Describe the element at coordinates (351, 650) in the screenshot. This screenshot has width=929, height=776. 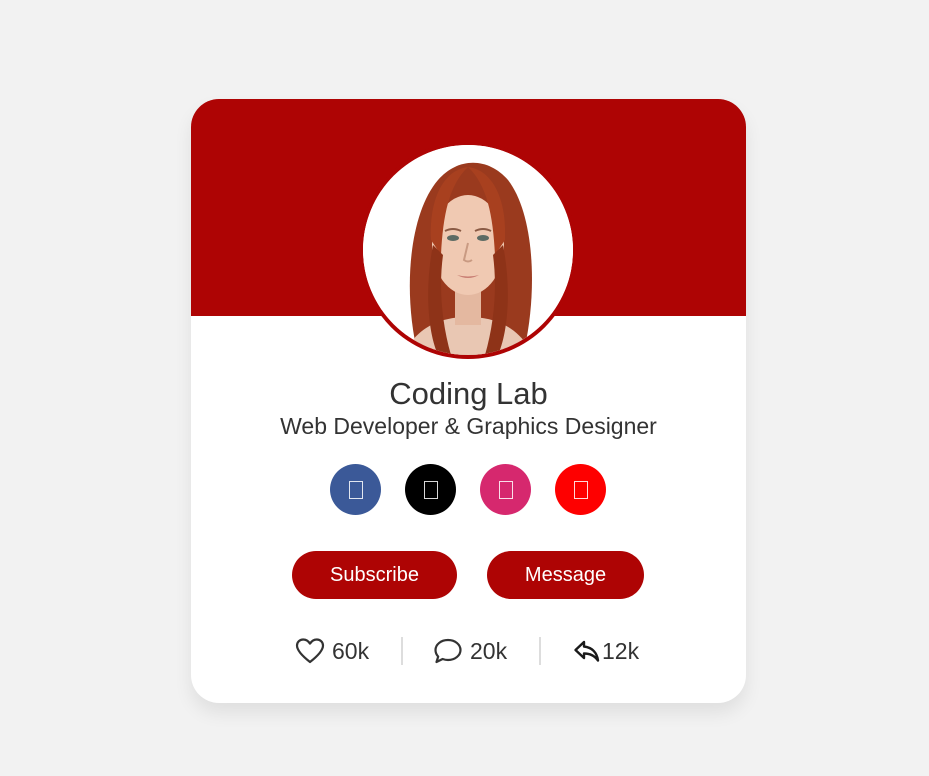
I see `likes-count: 60k` at that location.